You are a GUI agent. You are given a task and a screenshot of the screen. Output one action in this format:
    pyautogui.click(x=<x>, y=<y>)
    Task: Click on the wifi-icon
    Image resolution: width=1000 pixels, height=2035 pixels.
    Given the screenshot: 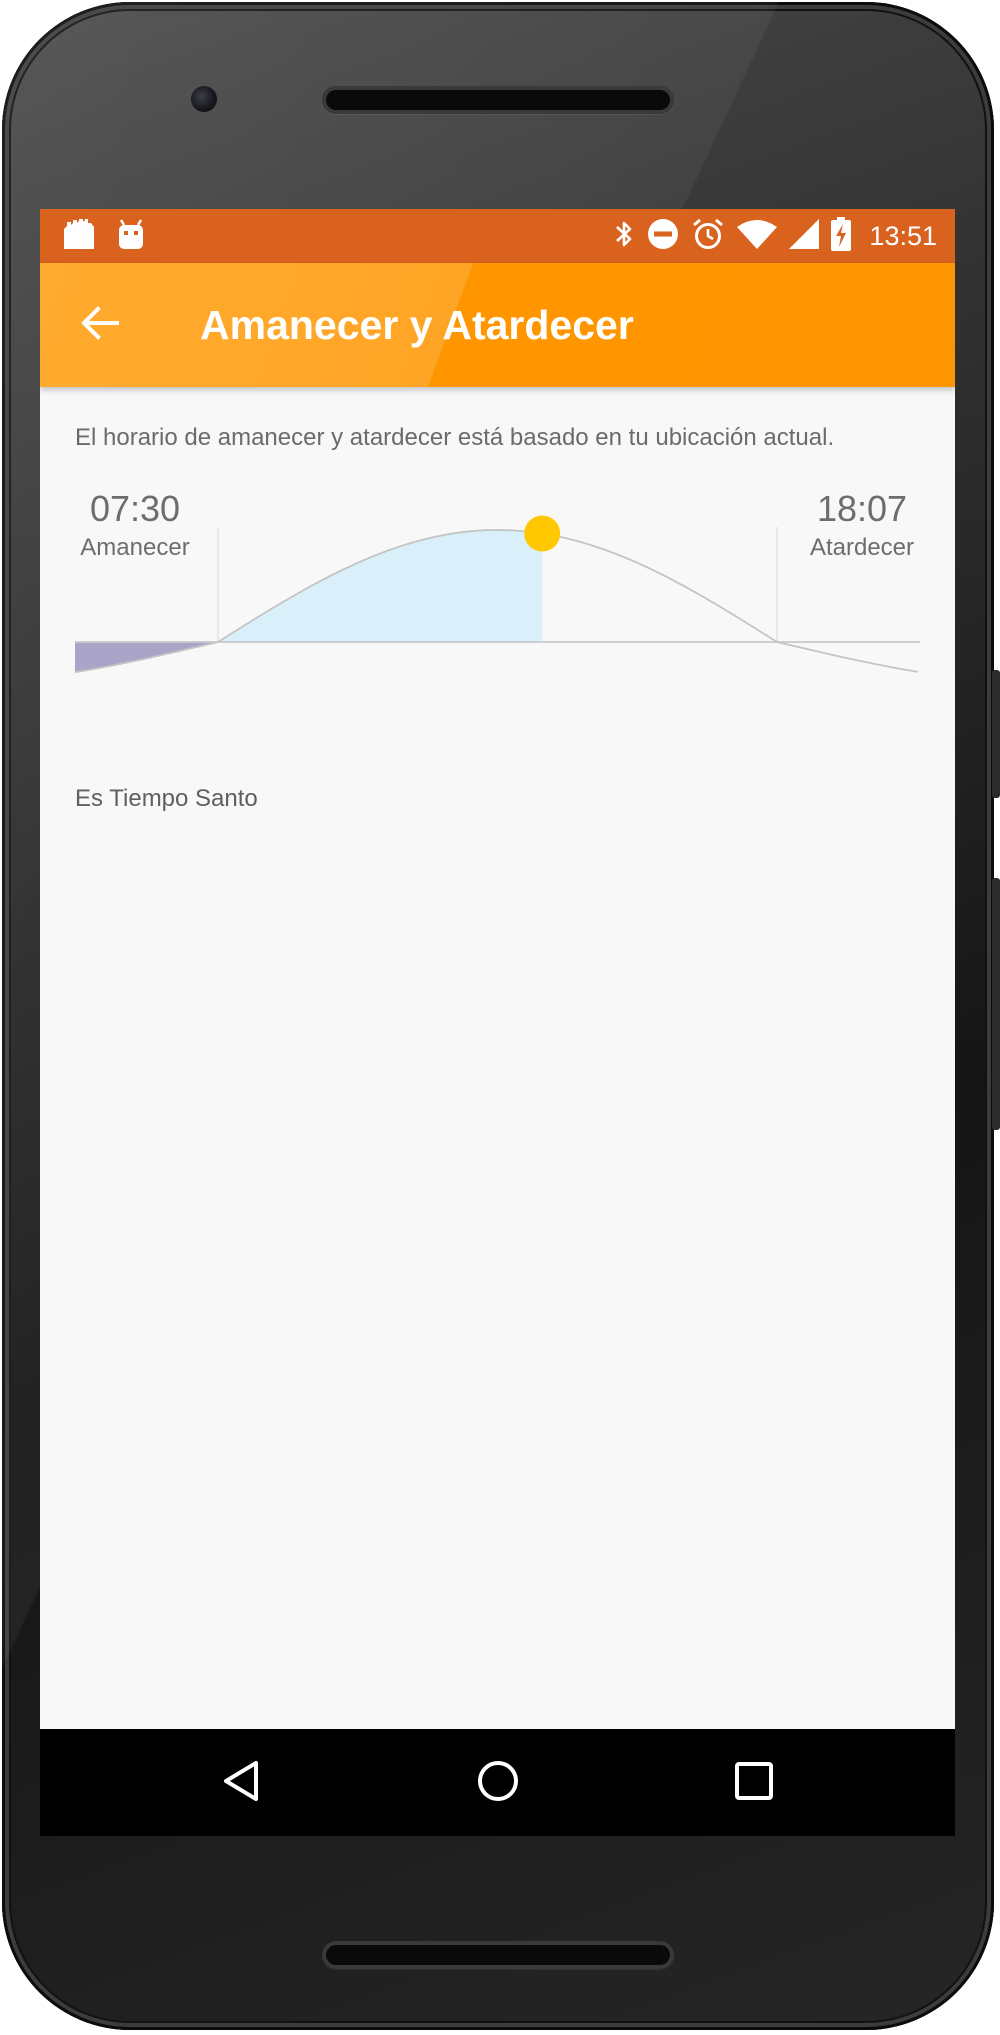 What is the action you would take?
    pyautogui.click(x=757, y=236)
    